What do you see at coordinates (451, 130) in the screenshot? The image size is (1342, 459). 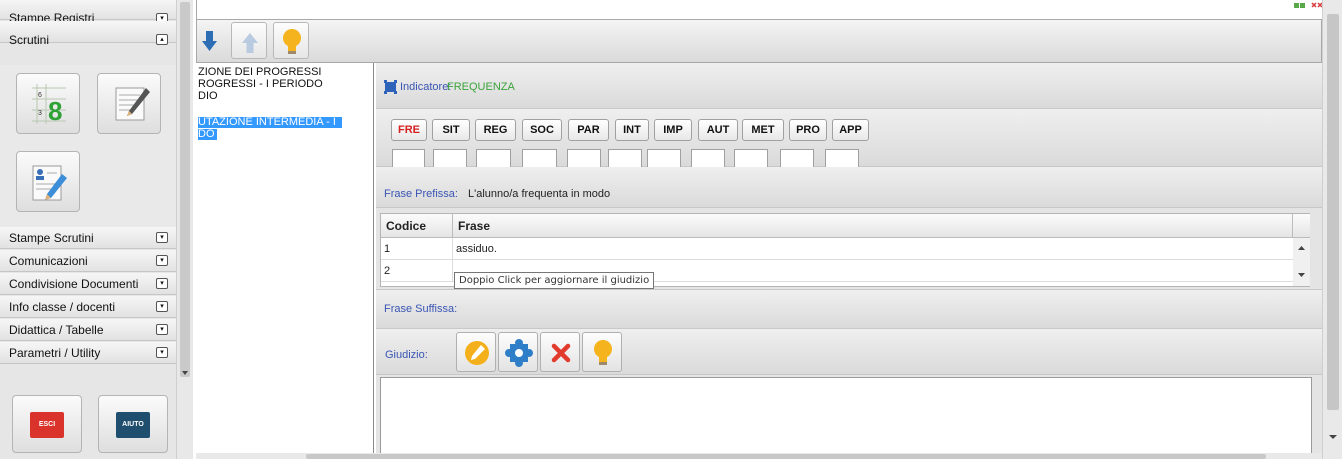 I see `code-button-sit: SIT` at bounding box center [451, 130].